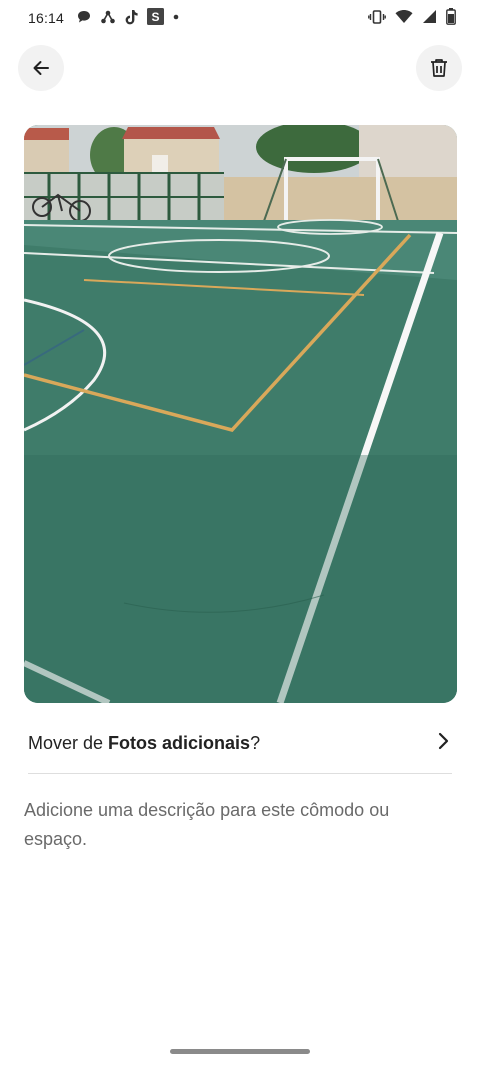 Image resolution: width=480 pixels, height=1067 pixels. I want to click on chevron-right-icon, so click(443, 741).